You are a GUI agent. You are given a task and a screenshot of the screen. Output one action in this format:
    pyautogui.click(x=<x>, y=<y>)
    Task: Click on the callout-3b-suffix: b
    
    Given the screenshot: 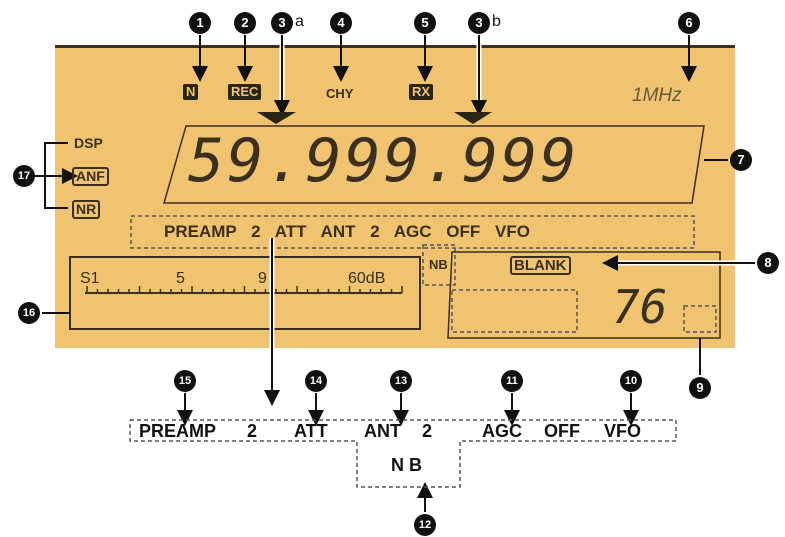 What is the action you would take?
    pyautogui.click(x=496, y=21)
    